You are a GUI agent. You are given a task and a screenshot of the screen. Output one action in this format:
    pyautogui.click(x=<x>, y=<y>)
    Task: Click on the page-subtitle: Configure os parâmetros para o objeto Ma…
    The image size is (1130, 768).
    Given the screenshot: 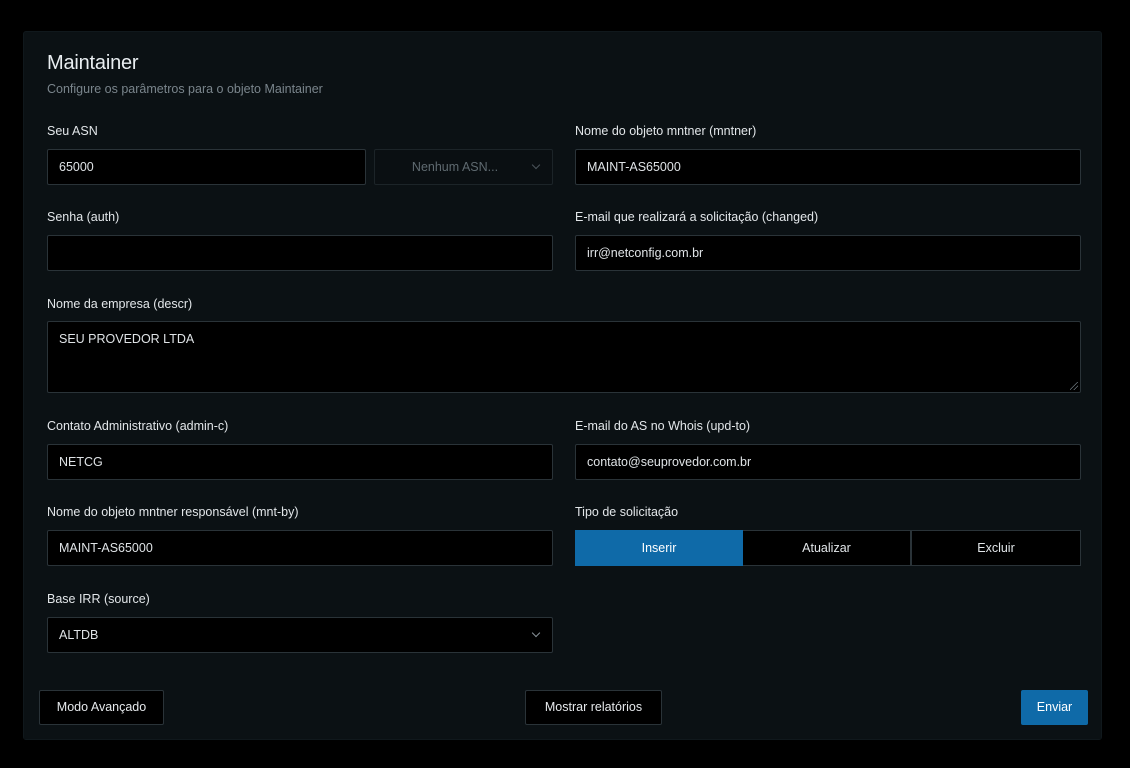 What is the action you would take?
    pyautogui.click(x=185, y=89)
    